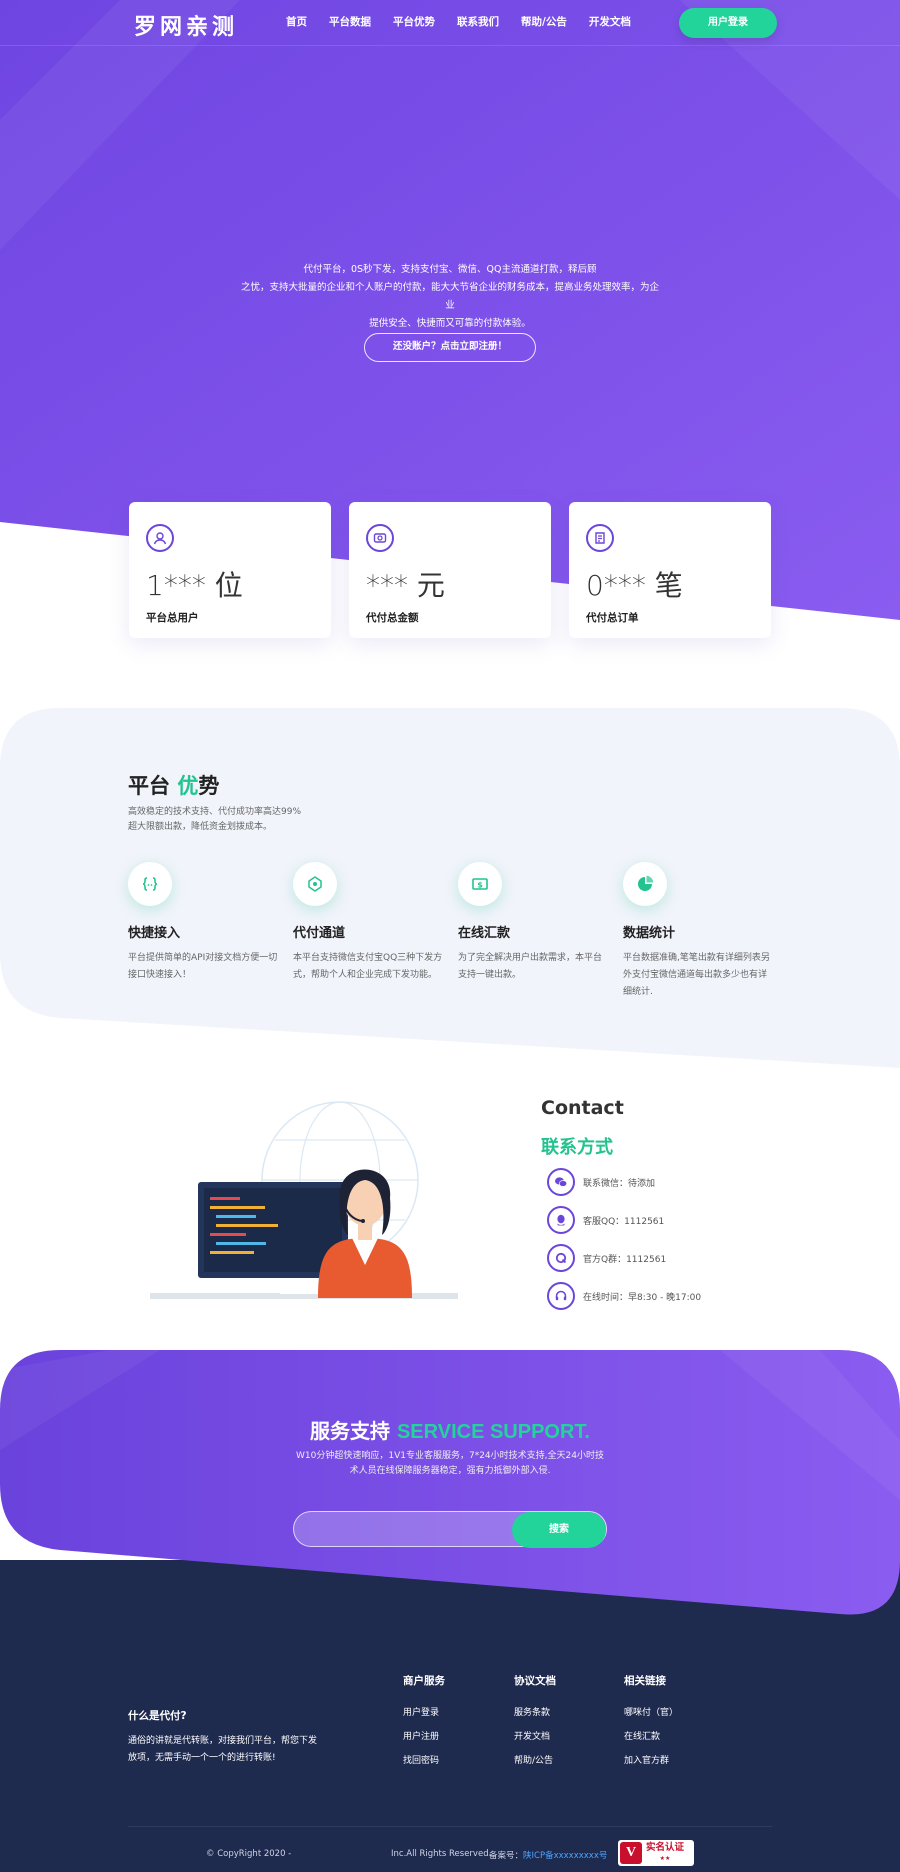 This screenshot has width=900, height=1872. What do you see at coordinates (401, 1530) in the screenshot?
I see `search-input` at bounding box center [401, 1530].